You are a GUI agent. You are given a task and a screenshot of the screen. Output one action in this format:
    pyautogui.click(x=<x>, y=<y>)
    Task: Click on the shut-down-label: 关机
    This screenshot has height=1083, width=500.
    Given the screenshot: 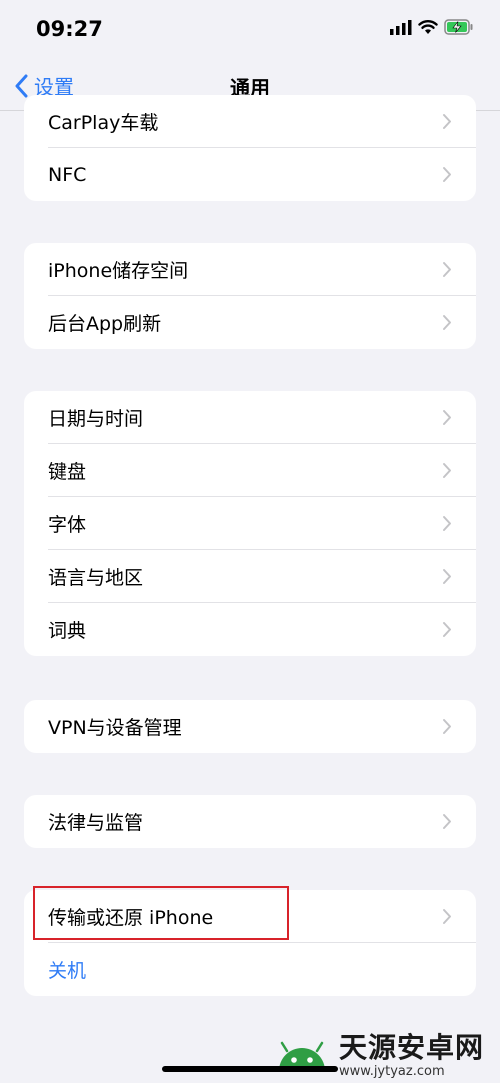 What is the action you would take?
    pyautogui.click(x=67, y=971)
    